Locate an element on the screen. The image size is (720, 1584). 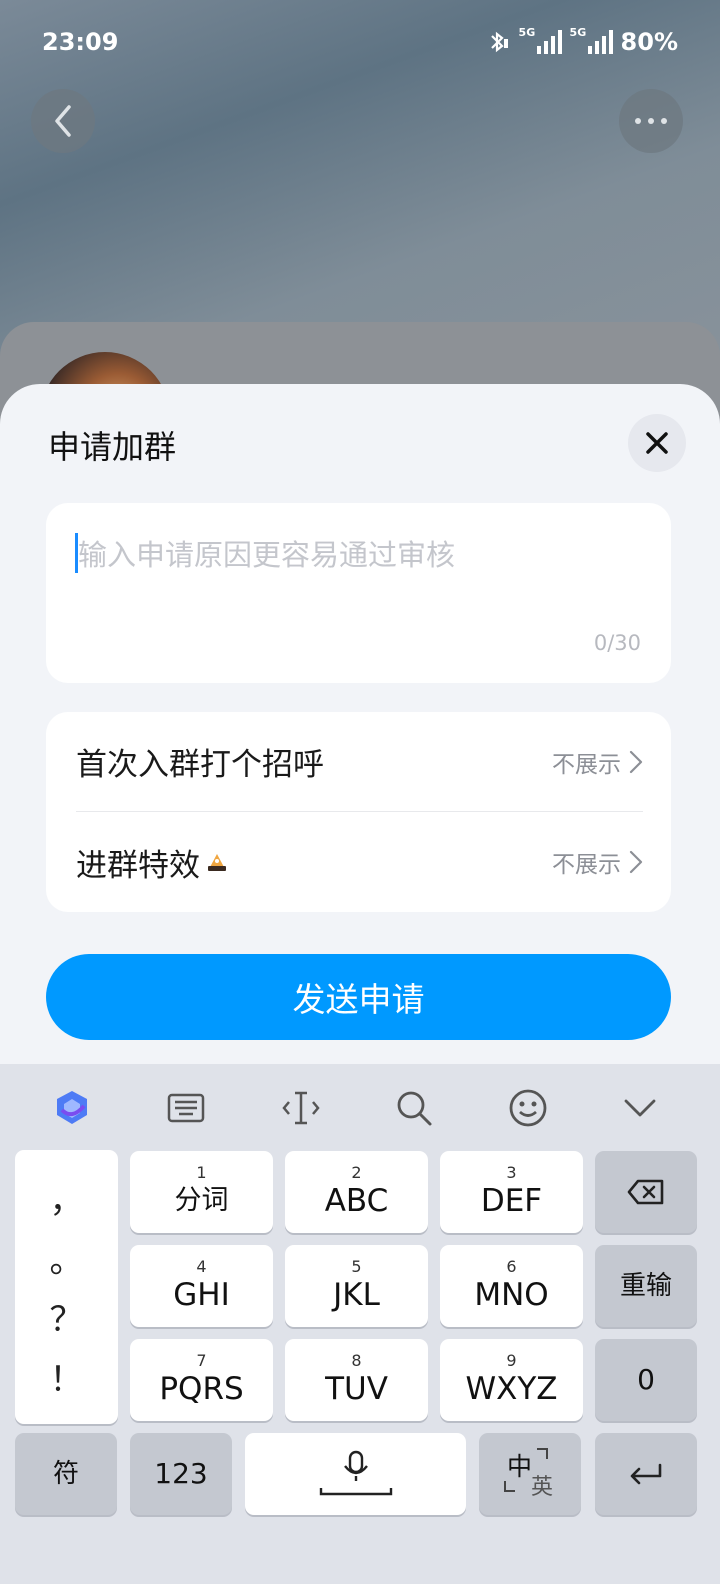
entry-effect-label-group: 进群特效 is located at coordinates (153, 862).